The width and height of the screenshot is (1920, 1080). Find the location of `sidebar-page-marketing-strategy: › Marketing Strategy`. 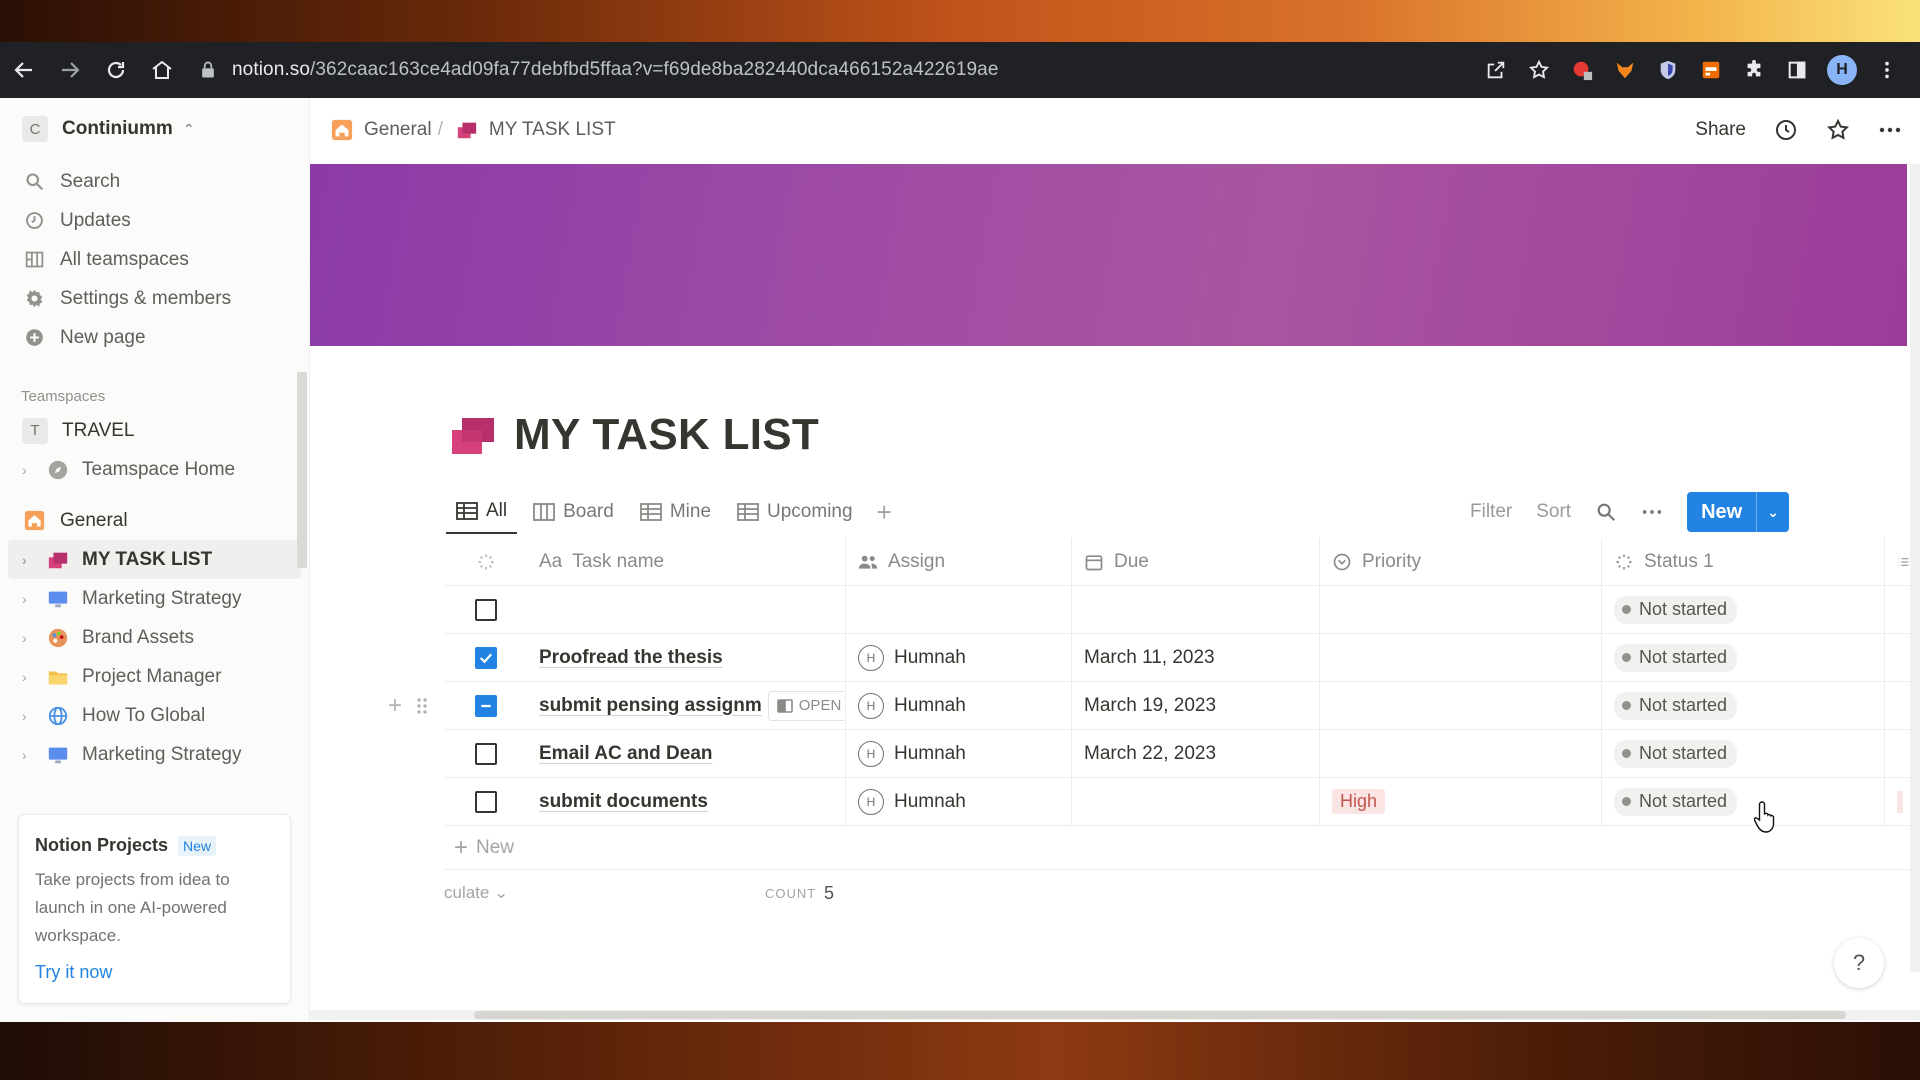

sidebar-page-marketing-strategy: › Marketing Strategy is located at coordinates (154, 598).